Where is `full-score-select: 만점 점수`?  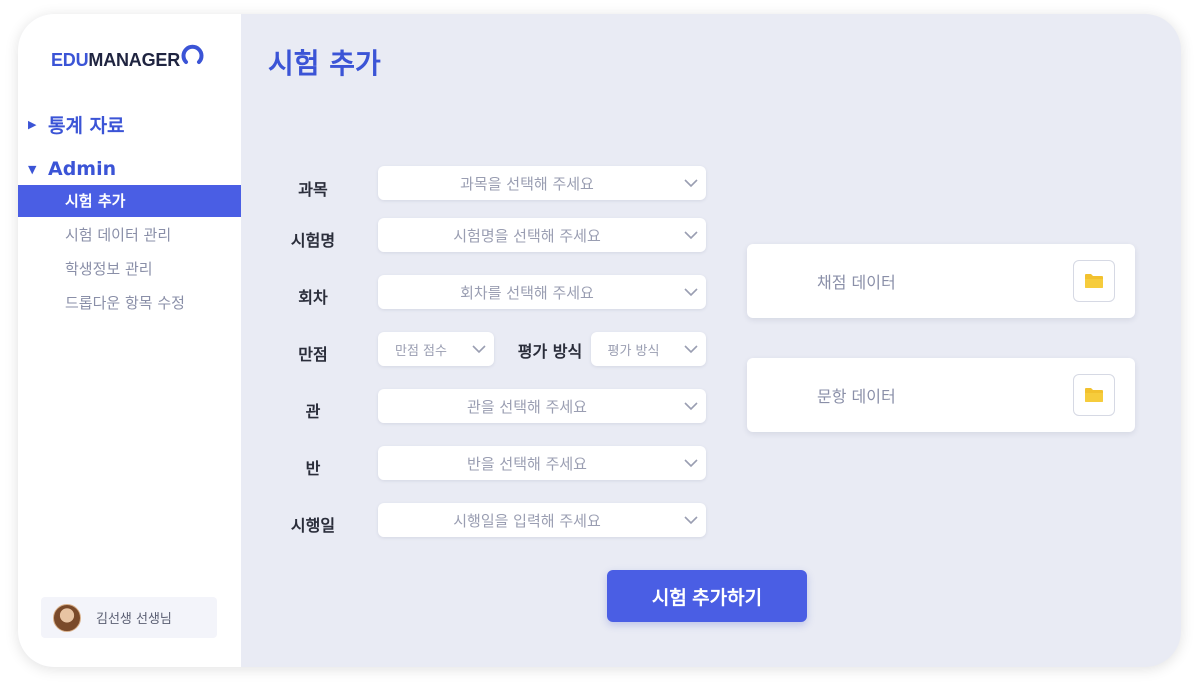
full-score-select: 만점 점수 is located at coordinates (436, 349).